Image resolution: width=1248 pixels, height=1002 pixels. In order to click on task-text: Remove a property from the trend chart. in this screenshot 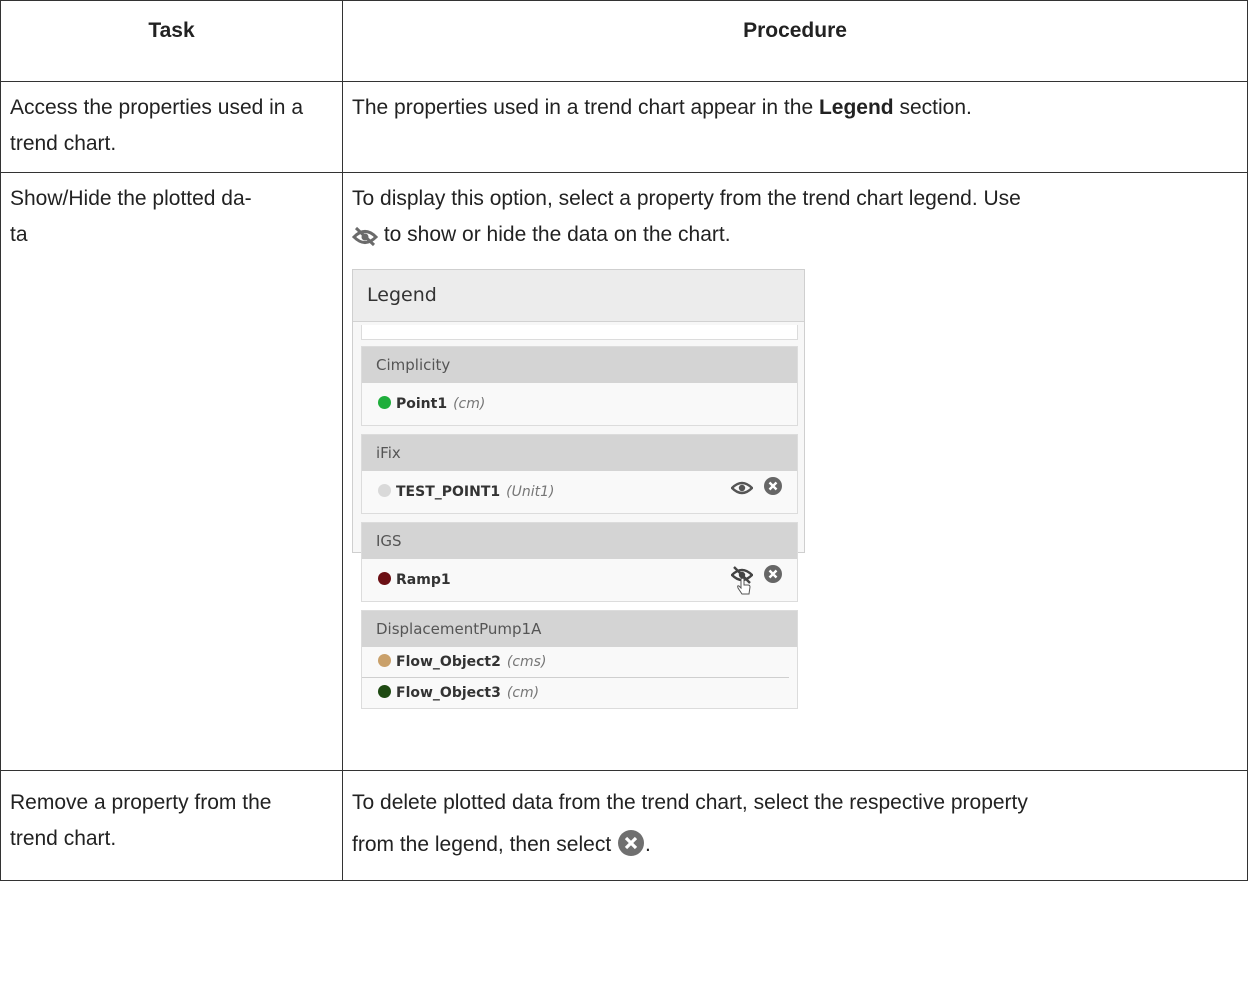, I will do `click(141, 820)`.